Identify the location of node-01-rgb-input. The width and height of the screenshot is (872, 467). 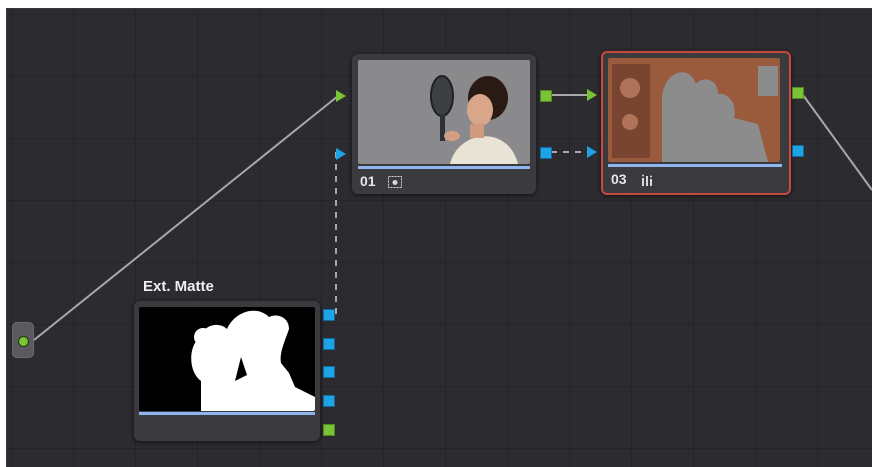
(341, 96).